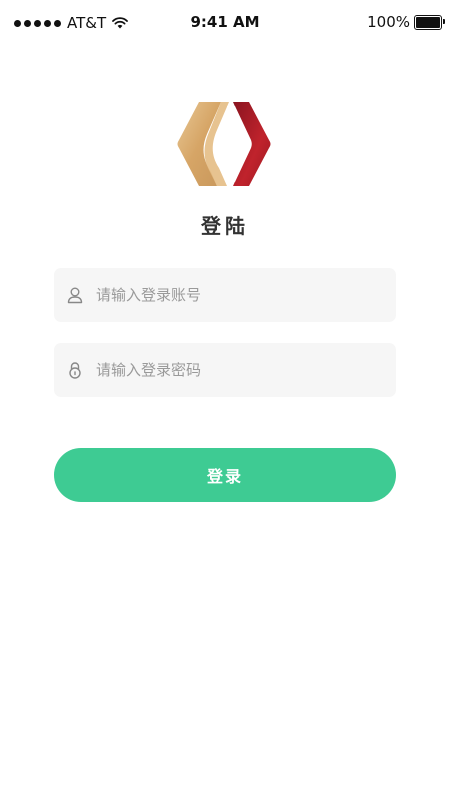 This screenshot has width=450, height=800. What do you see at coordinates (75, 370) in the screenshot?
I see `lock-icon` at bounding box center [75, 370].